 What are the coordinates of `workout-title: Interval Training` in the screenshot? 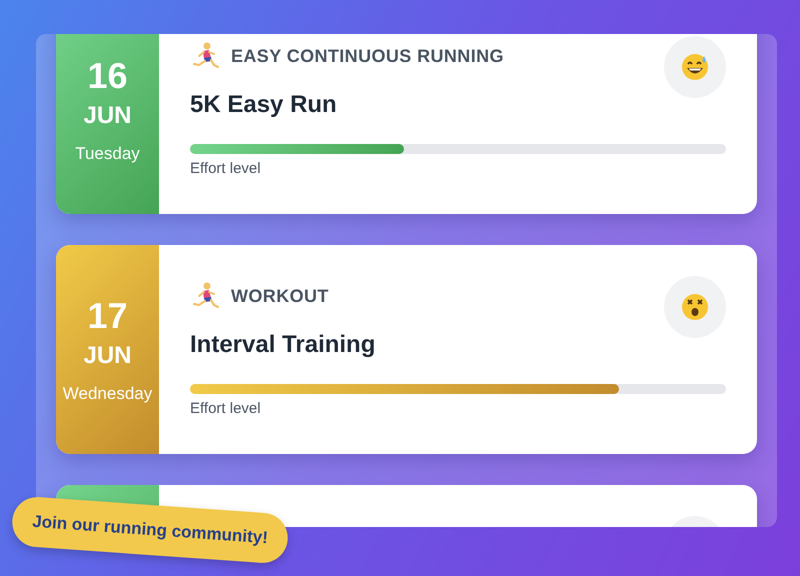 It's located at (283, 345).